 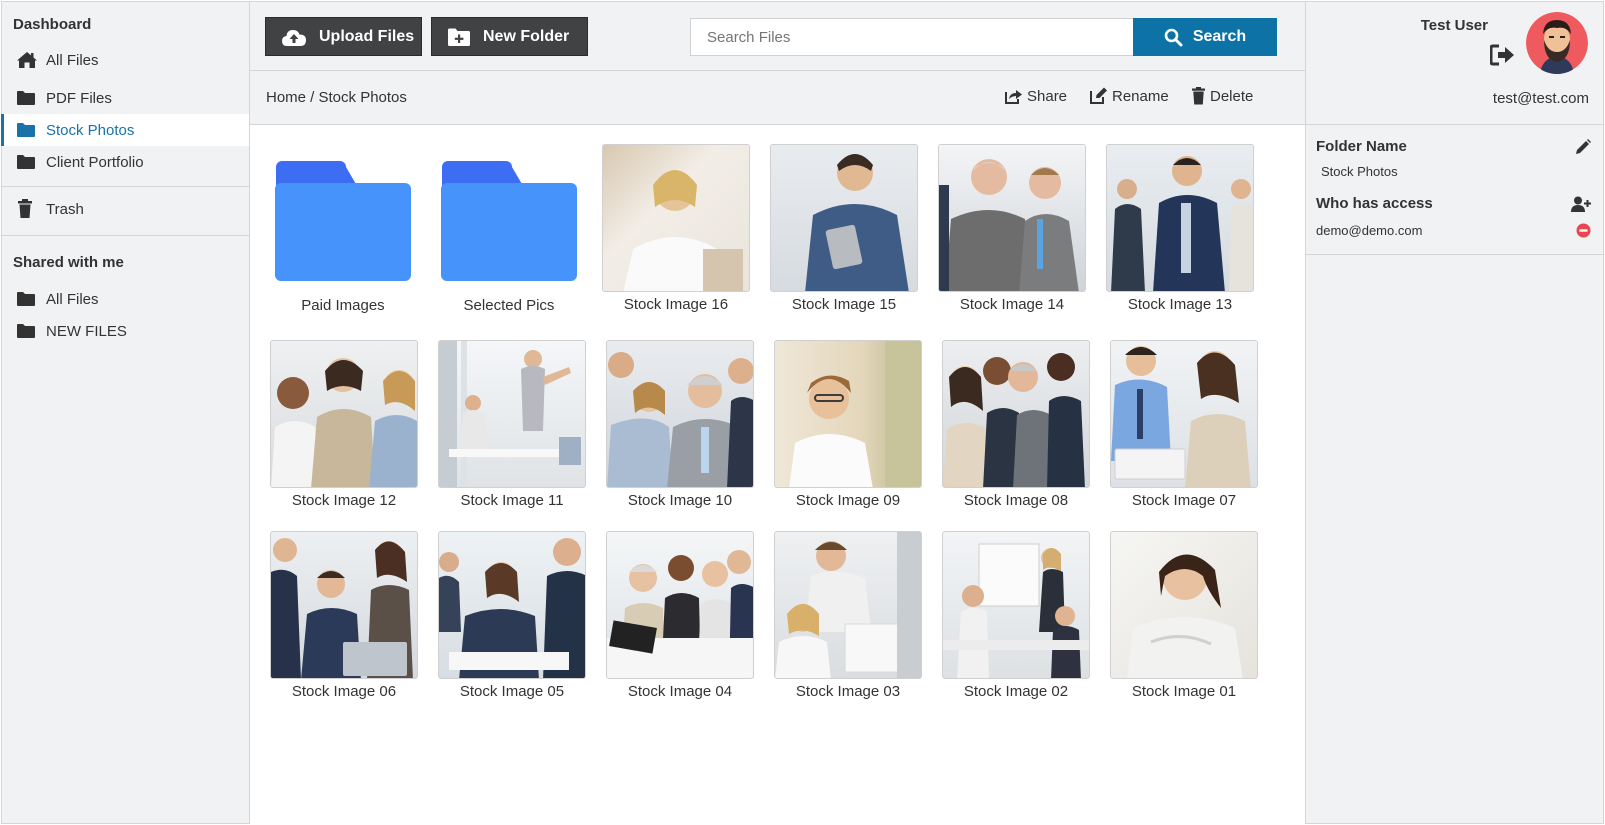 What do you see at coordinates (1173, 37) in the screenshot?
I see `search-icon` at bounding box center [1173, 37].